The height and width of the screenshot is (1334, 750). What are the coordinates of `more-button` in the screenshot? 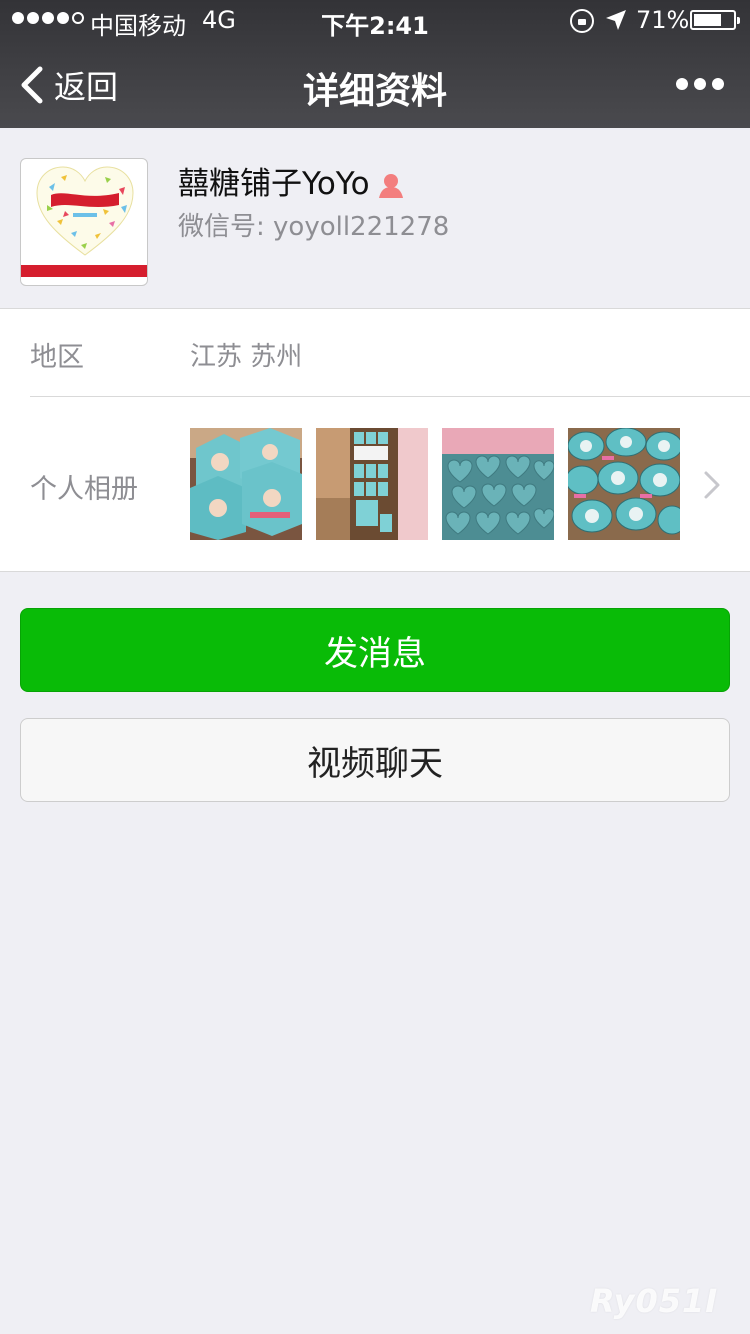 It's located at (701, 84).